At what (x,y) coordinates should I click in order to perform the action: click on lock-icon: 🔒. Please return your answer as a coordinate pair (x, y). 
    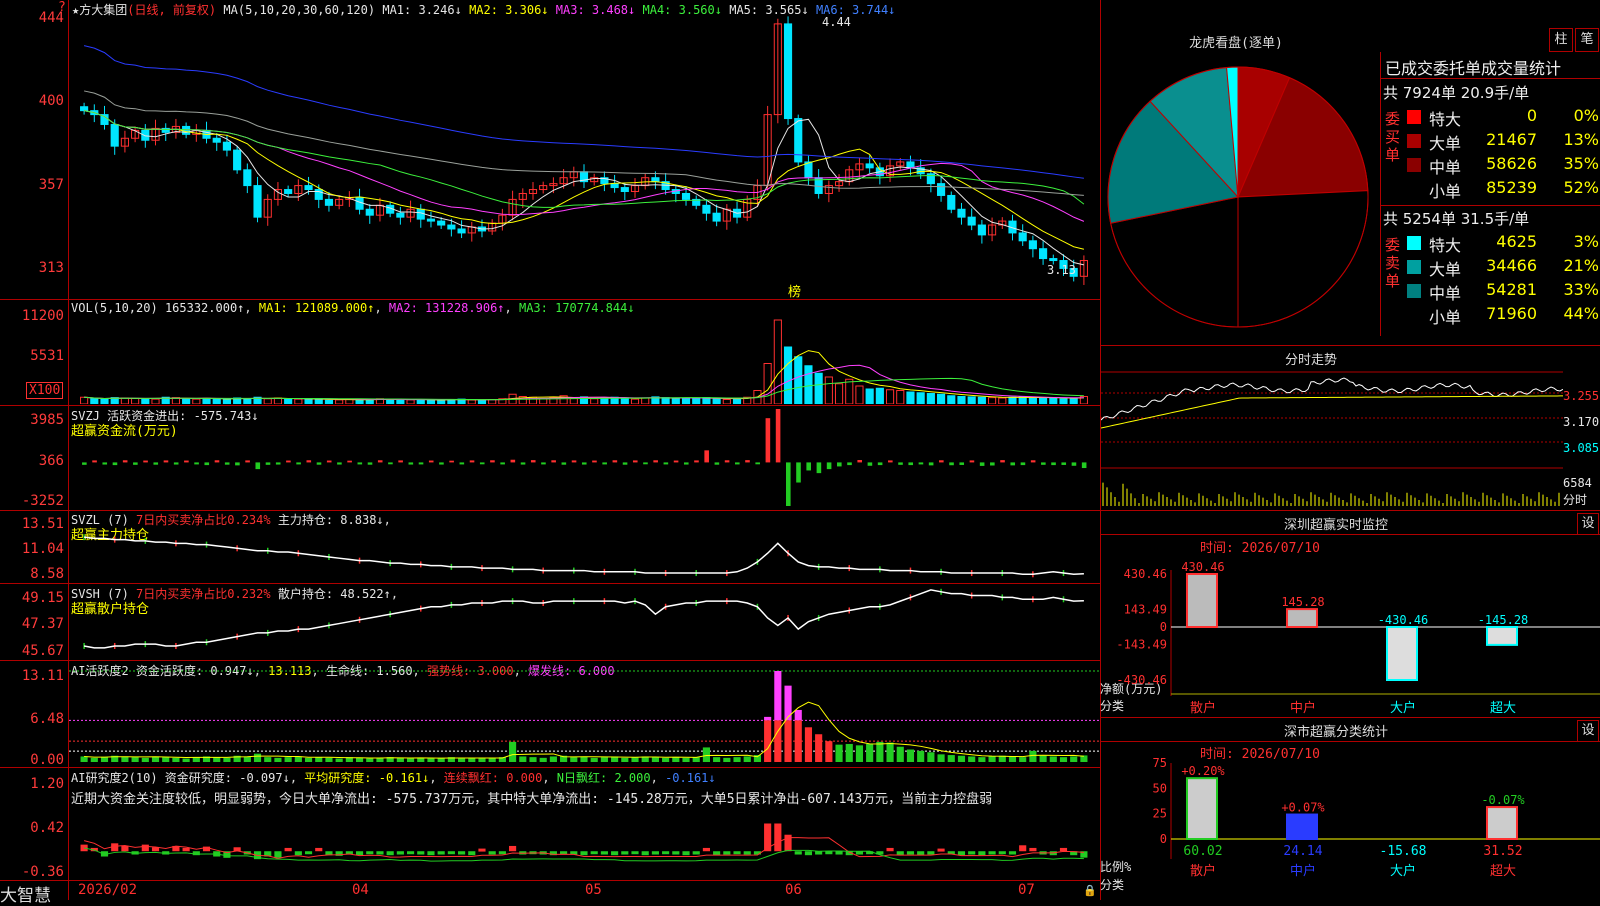
    Looking at the image, I should click on (1090, 890).